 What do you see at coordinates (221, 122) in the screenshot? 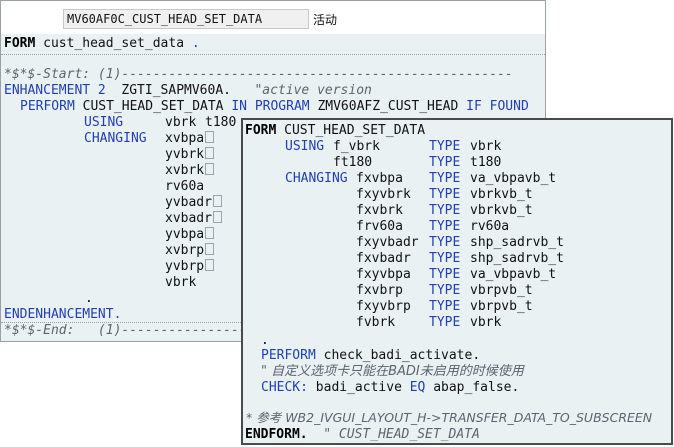
I see `using-param: t180` at bounding box center [221, 122].